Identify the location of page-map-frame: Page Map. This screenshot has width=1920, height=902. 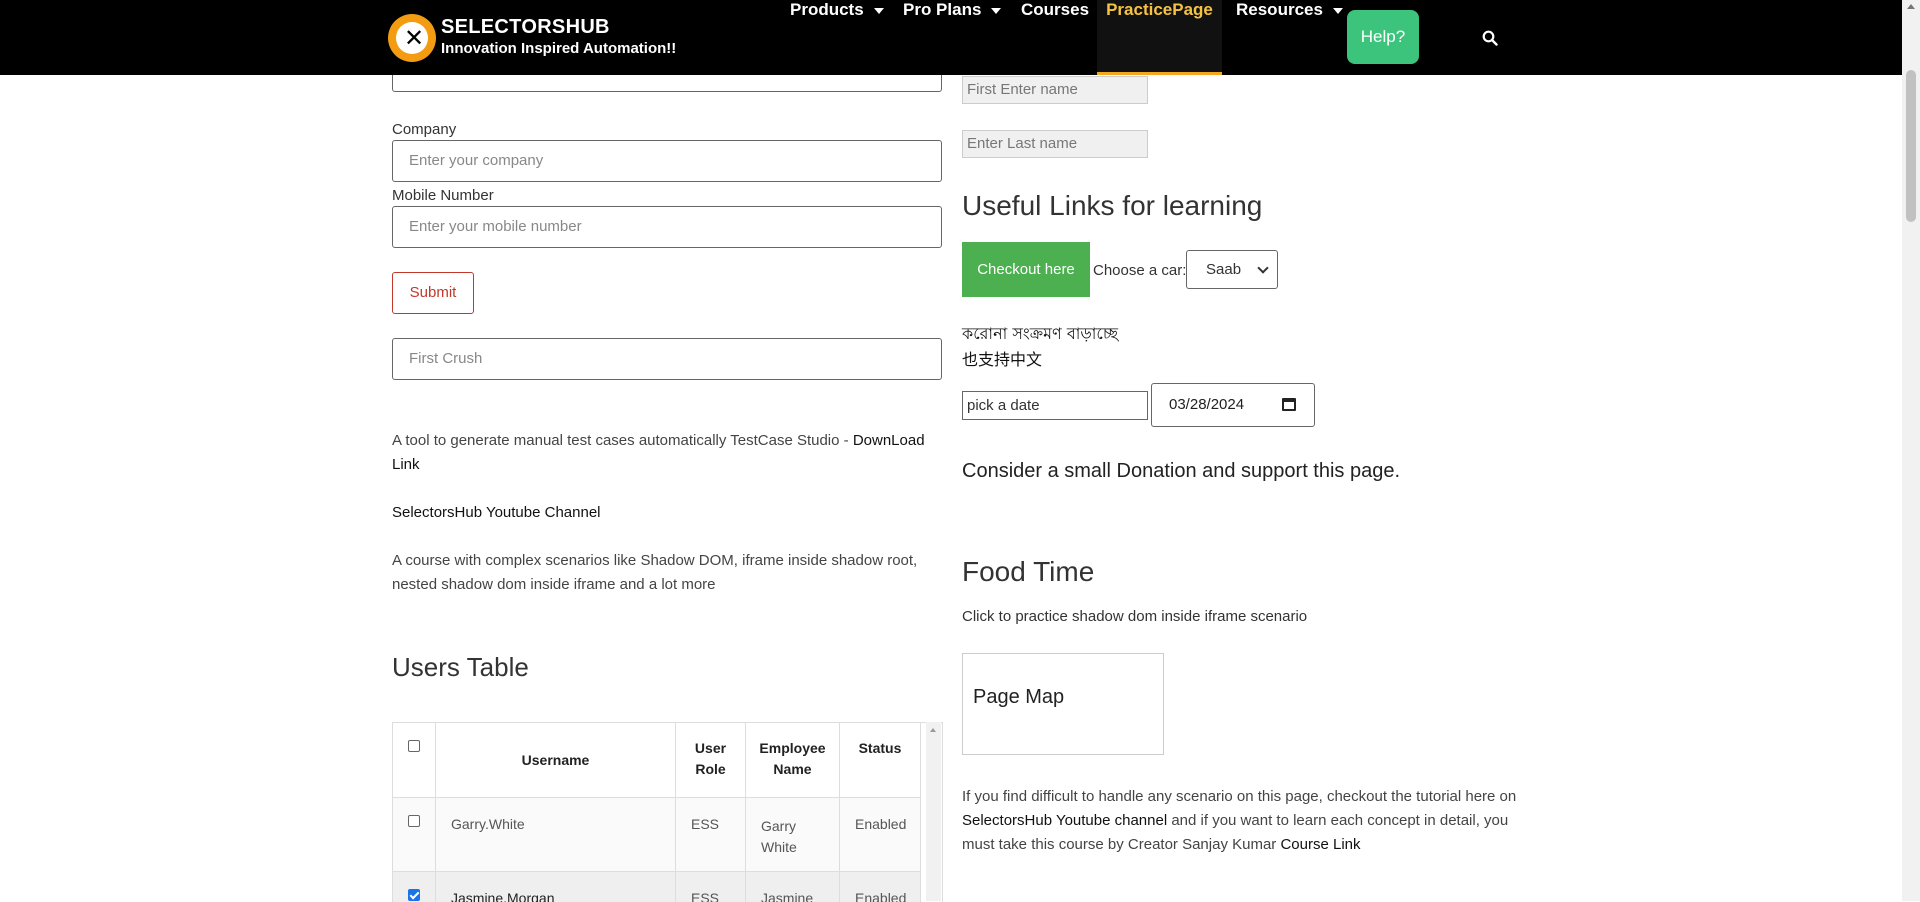
(1063, 704).